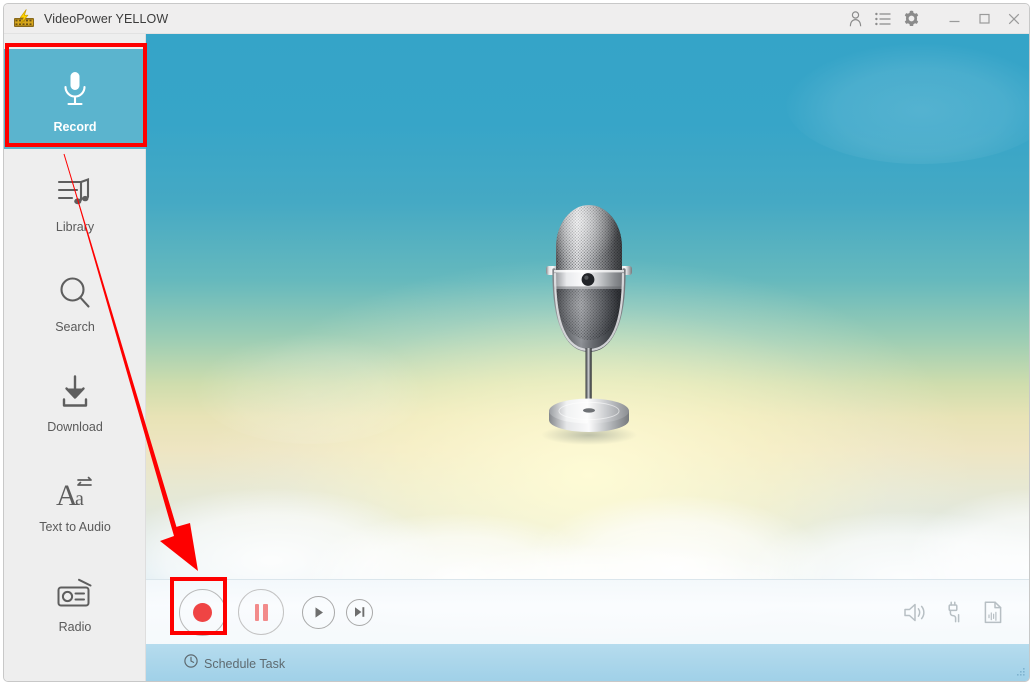 The image size is (1033, 685). I want to click on clock-icon, so click(191, 663).